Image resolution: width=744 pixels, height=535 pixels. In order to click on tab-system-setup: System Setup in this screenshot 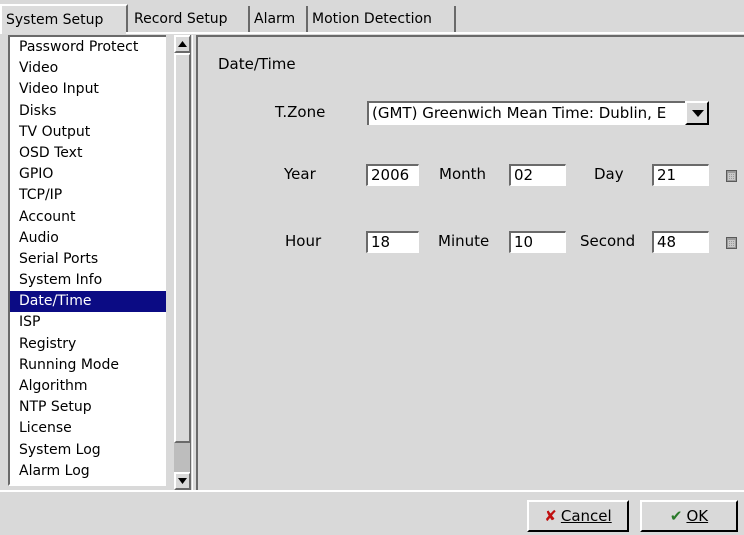, I will do `click(64, 19)`.